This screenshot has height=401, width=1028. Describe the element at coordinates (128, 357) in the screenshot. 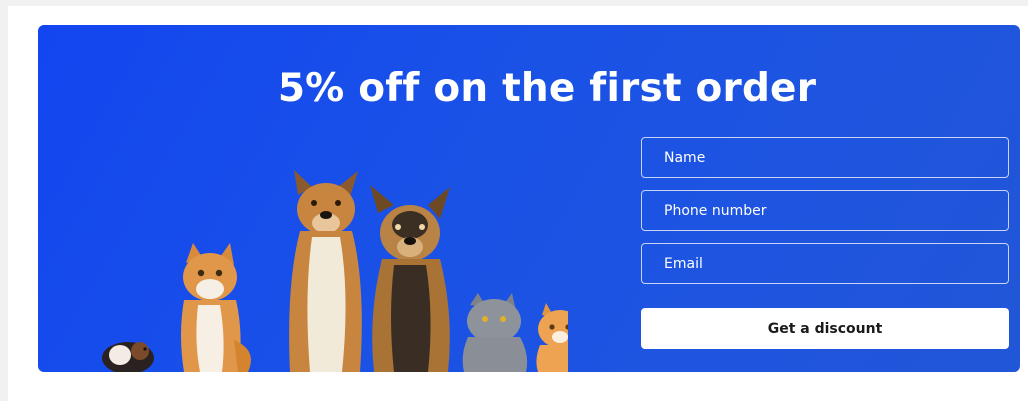

I see `guinea-pig-icon` at that location.